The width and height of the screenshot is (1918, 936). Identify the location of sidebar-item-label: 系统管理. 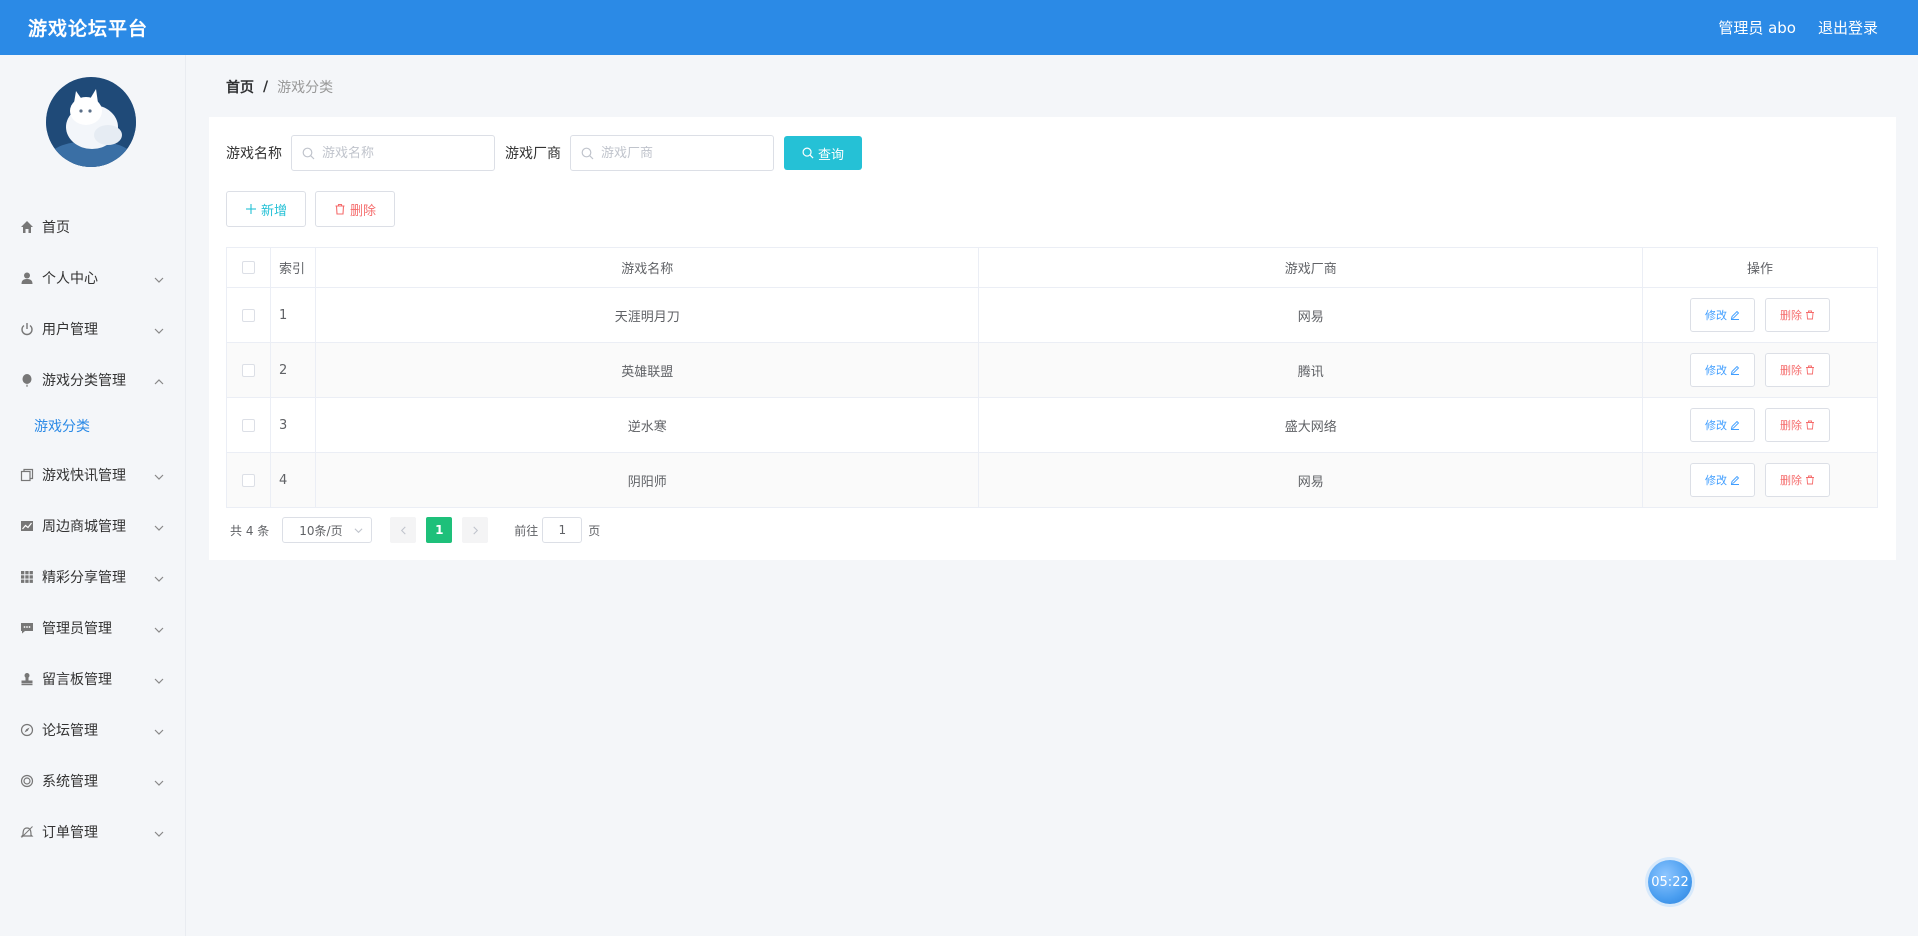
(70, 781).